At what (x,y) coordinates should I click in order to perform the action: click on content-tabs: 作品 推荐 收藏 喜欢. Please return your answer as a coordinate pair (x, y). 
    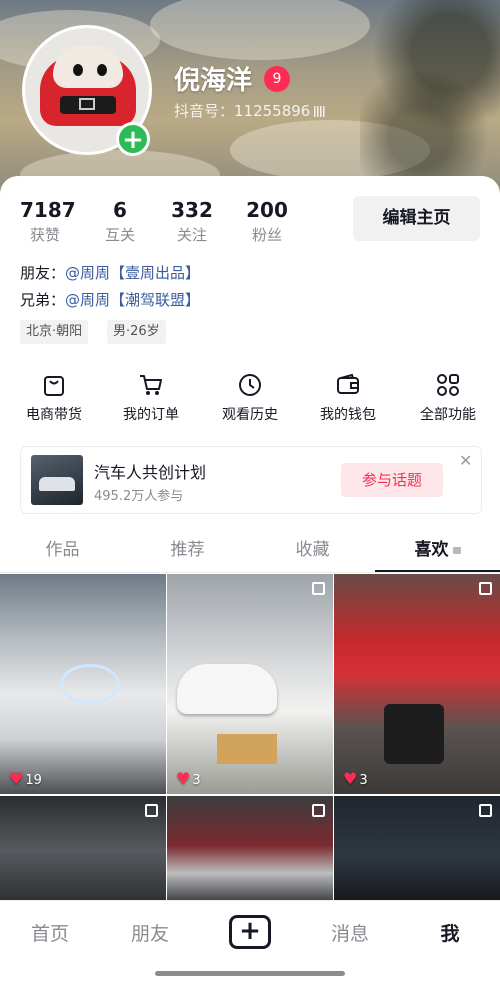
    Looking at the image, I should click on (250, 551).